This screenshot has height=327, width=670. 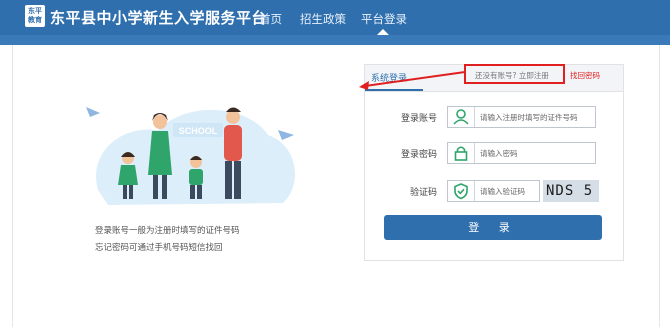 I want to click on father-leg-right, so click(x=237, y=180).